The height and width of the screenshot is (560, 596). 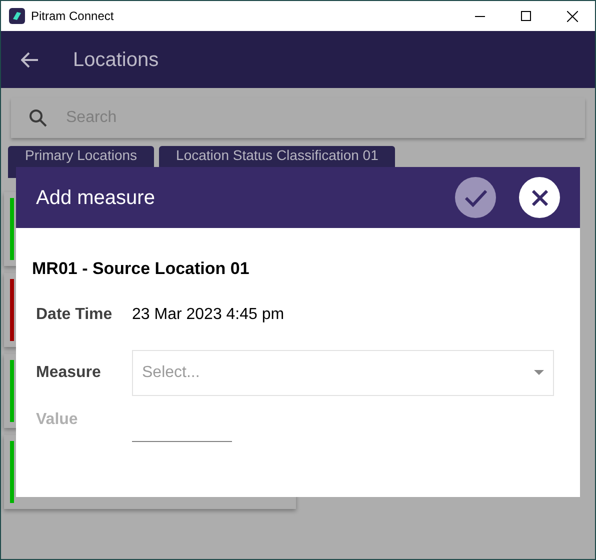 What do you see at coordinates (17, 16) in the screenshot?
I see `app-logo-icon` at bounding box center [17, 16].